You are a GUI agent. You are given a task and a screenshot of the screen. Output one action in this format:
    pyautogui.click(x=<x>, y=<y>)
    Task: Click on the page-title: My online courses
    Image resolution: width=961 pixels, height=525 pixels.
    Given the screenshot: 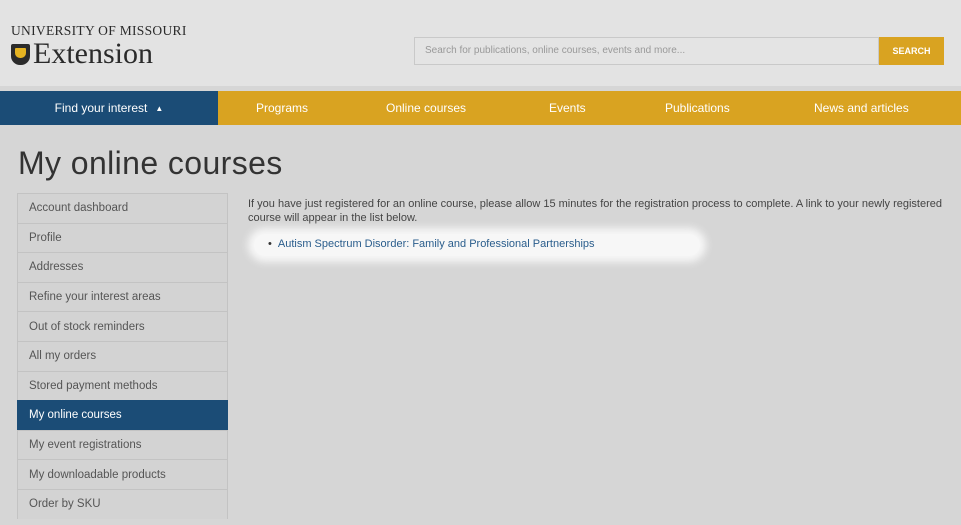 What is the action you would take?
    pyautogui.click(x=150, y=163)
    